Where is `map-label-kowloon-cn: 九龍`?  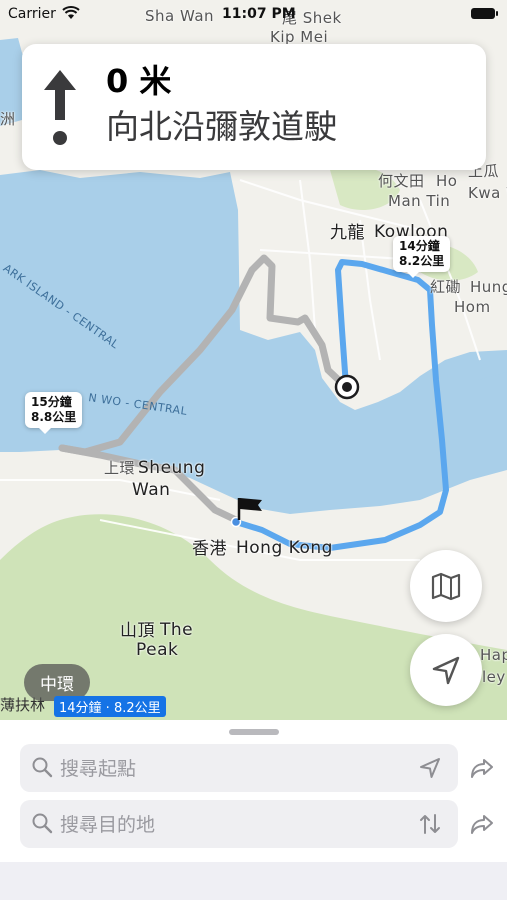 map-label-kowloon-cn: 九龍 is located at coordinates (347, 233).